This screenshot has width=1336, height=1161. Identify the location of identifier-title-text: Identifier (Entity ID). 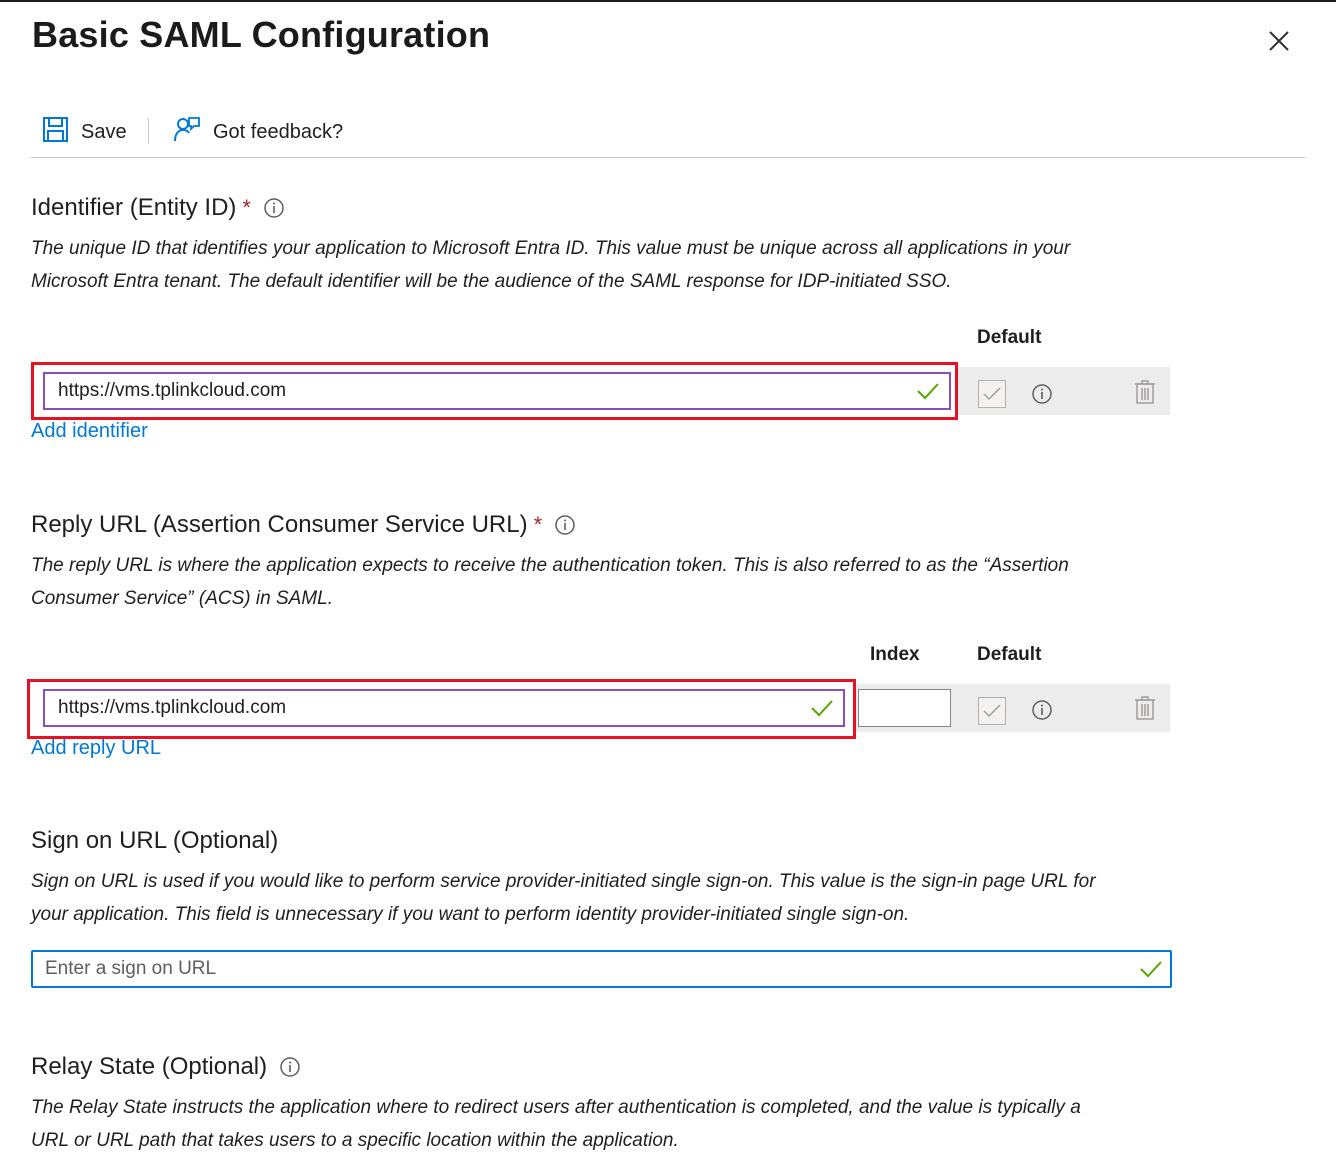
(134, 207).